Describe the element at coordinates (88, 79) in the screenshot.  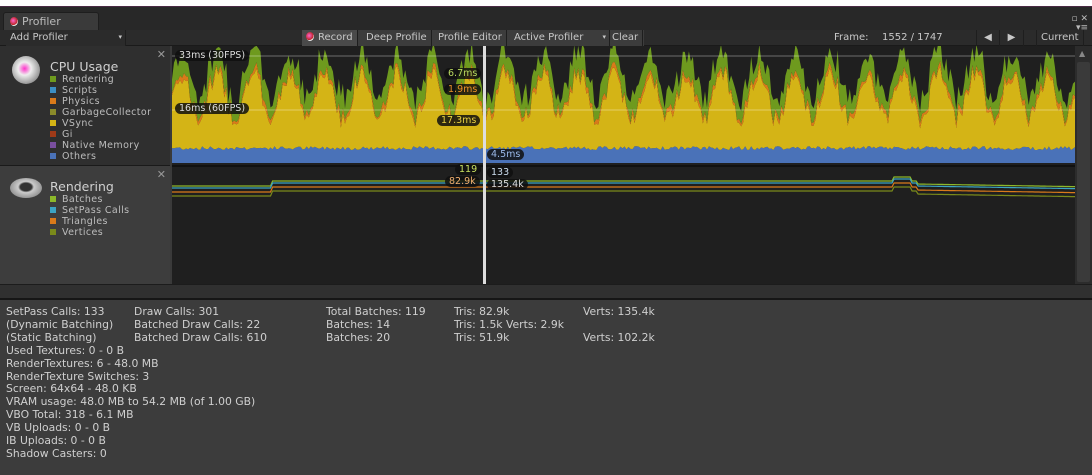
I see `legend-label: Rendering` at that location.